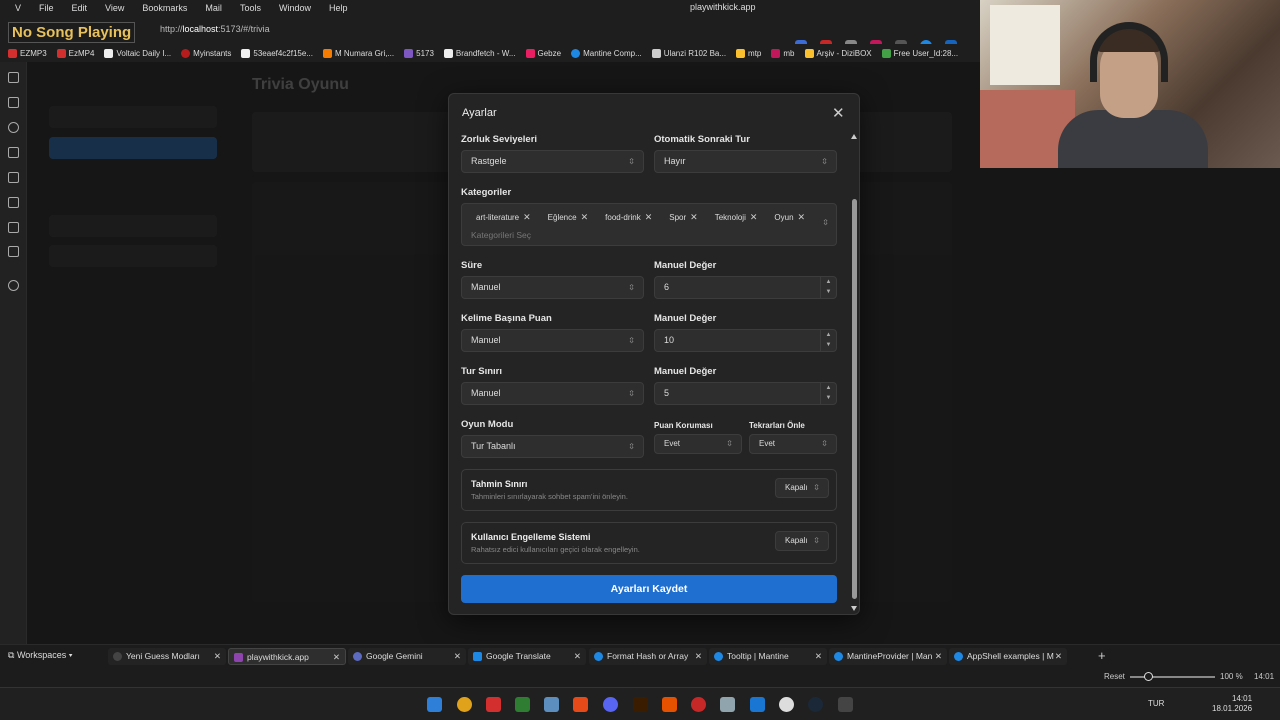  Describe the element at coordinates (745, 340) in the screenshot. I see `points-number-input: 10 ▲ ▼` at that location.